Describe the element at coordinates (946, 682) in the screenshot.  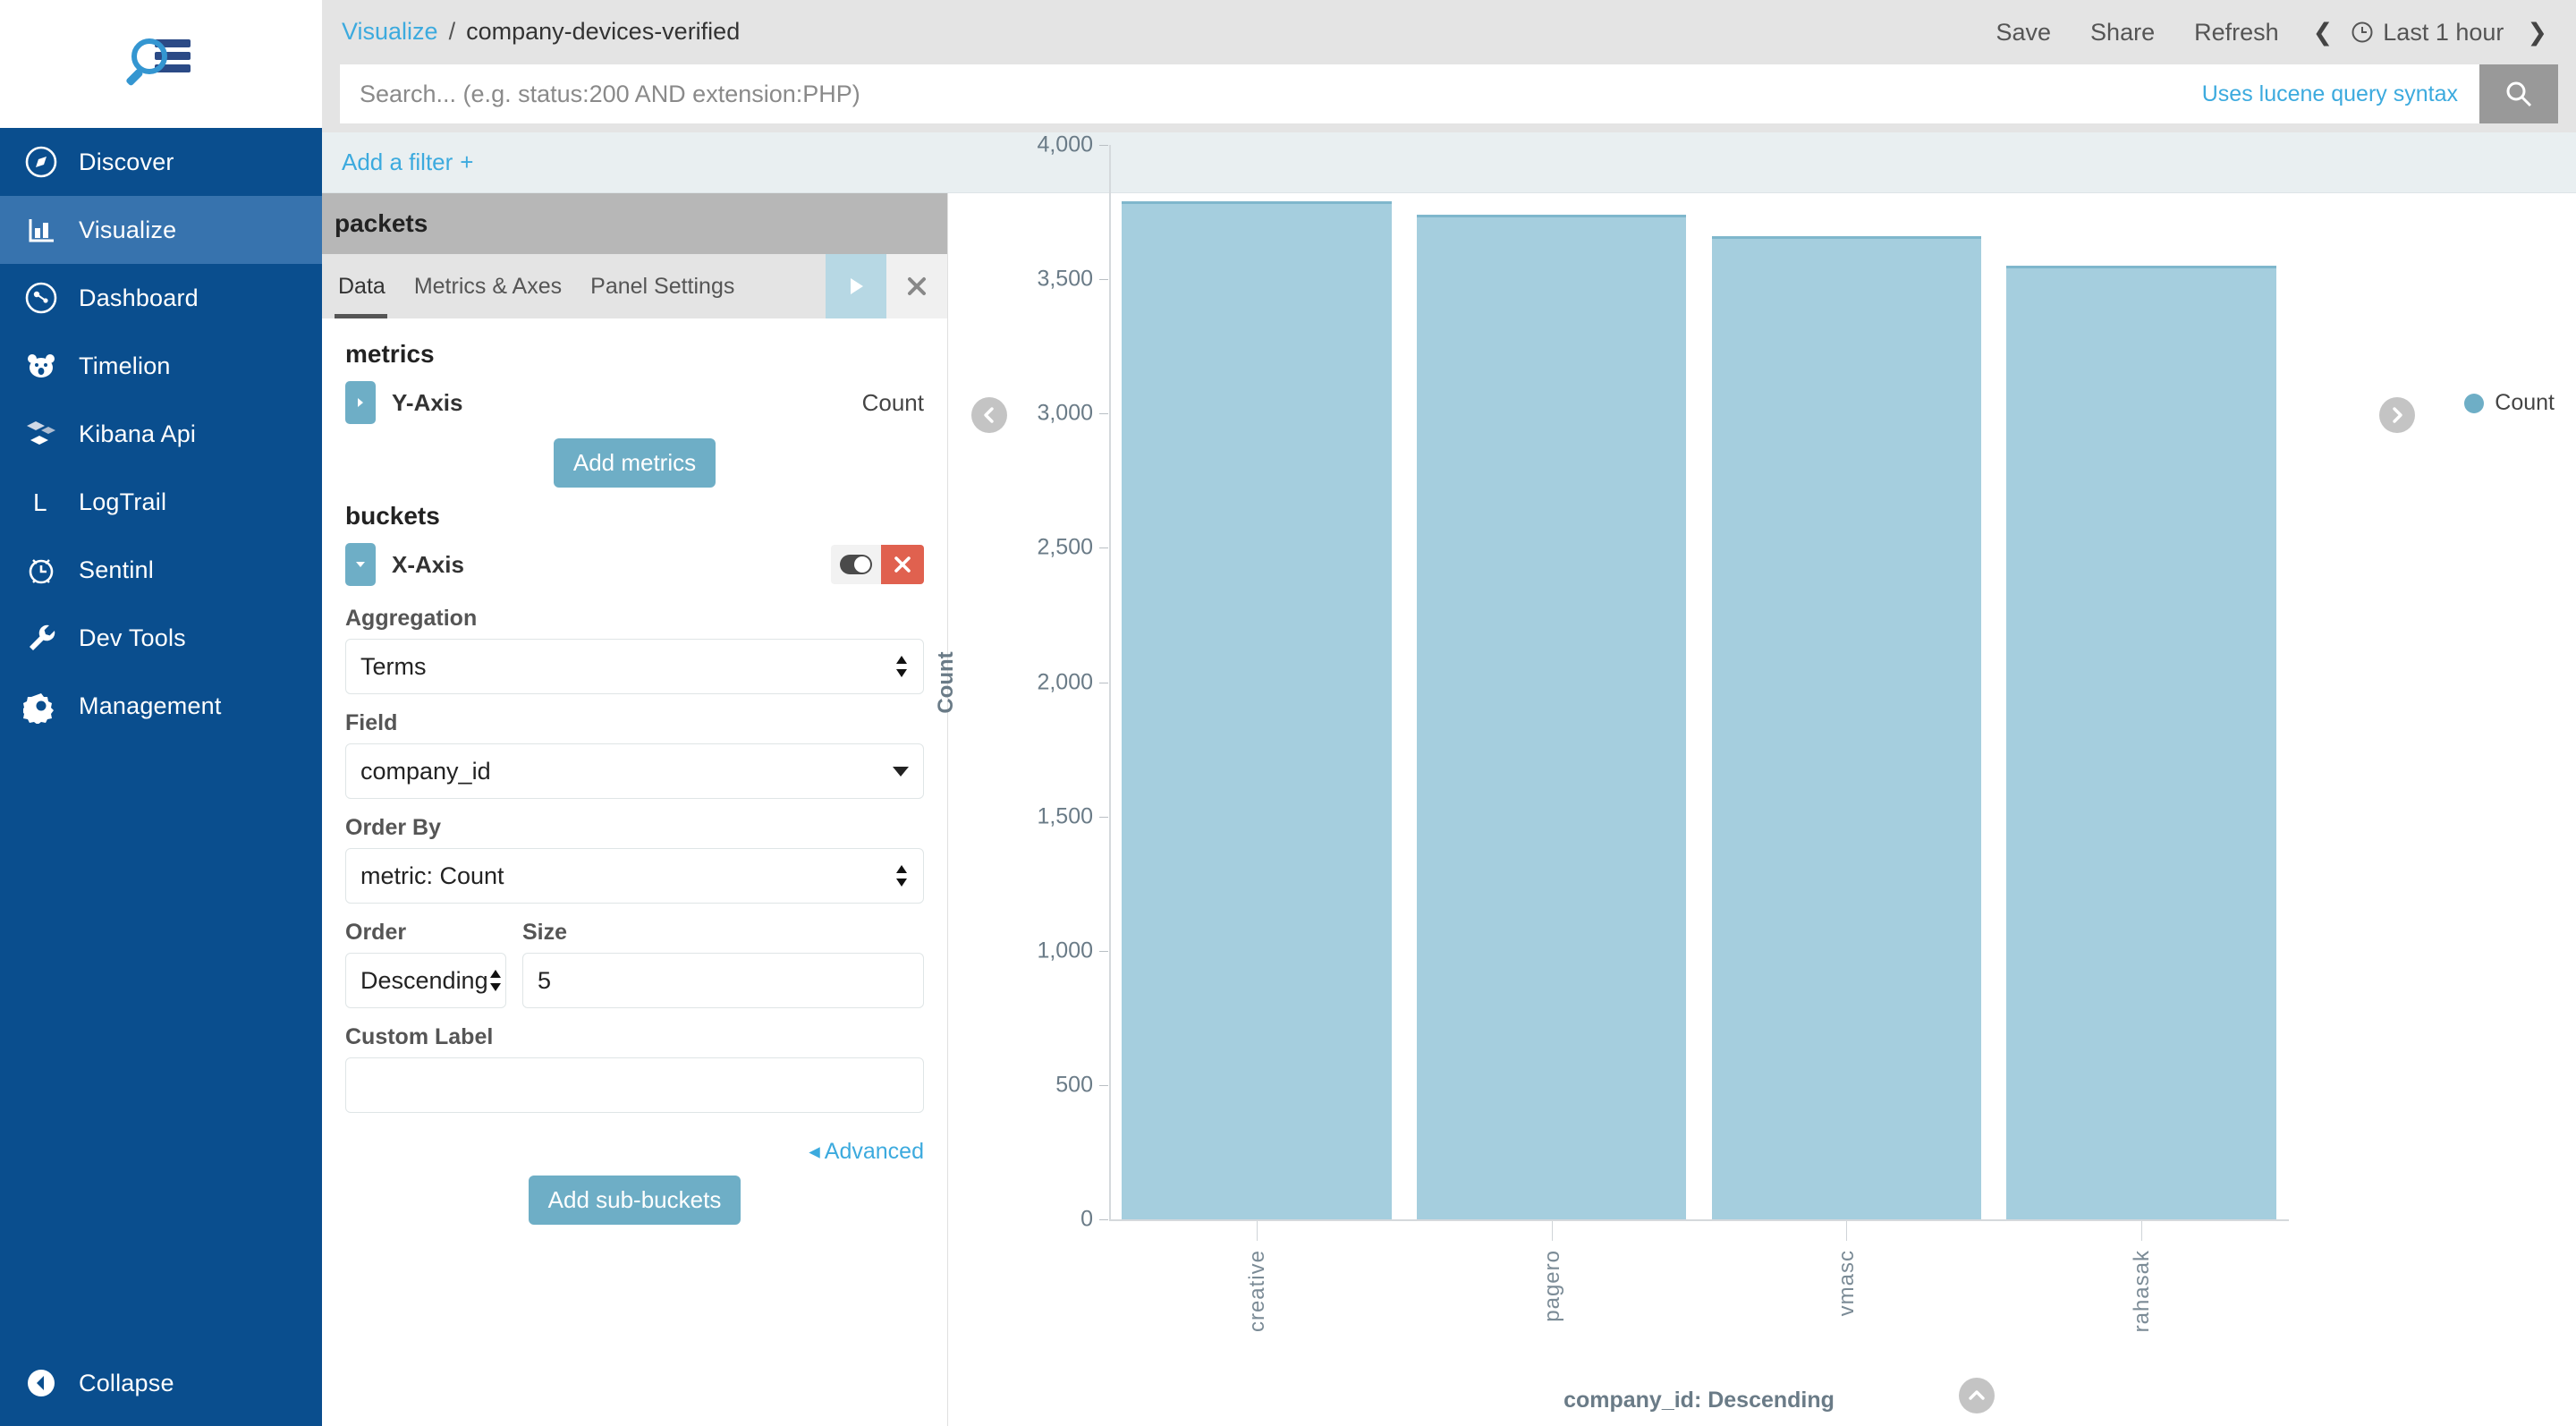
I see `y-axis-title: Count` at that location.